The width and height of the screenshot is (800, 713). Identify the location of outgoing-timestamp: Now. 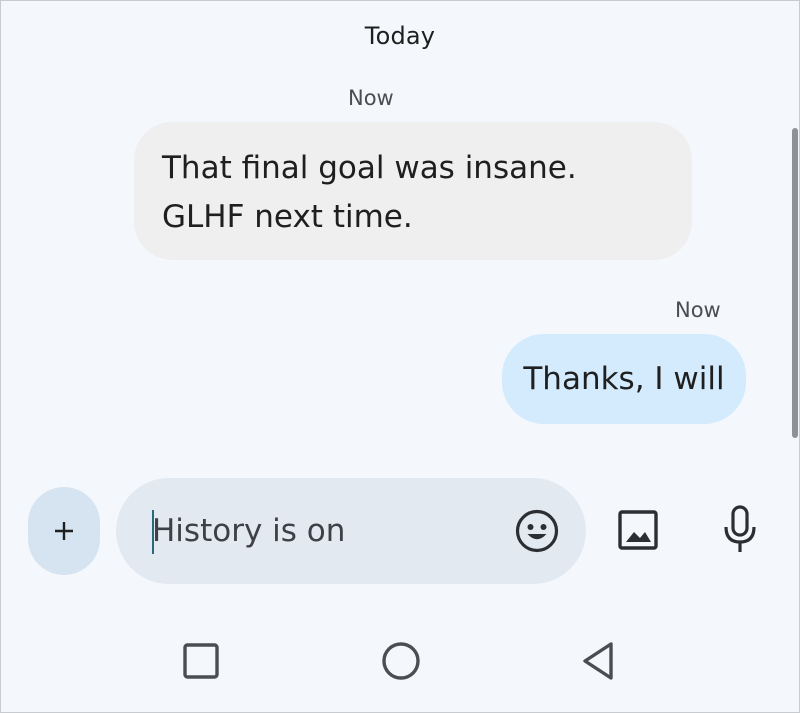
(698, 310).